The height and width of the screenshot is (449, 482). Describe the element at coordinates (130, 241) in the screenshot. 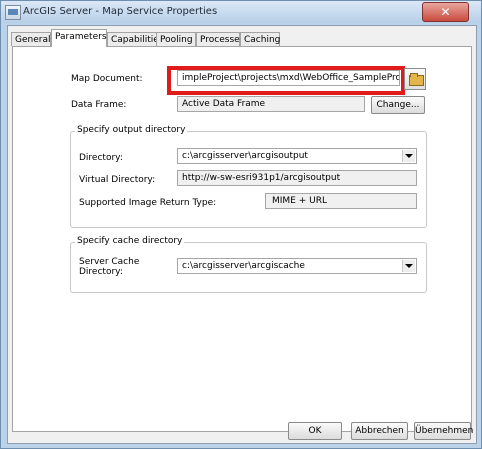

I see `cache-group-title: Specify cache directory` at that location.